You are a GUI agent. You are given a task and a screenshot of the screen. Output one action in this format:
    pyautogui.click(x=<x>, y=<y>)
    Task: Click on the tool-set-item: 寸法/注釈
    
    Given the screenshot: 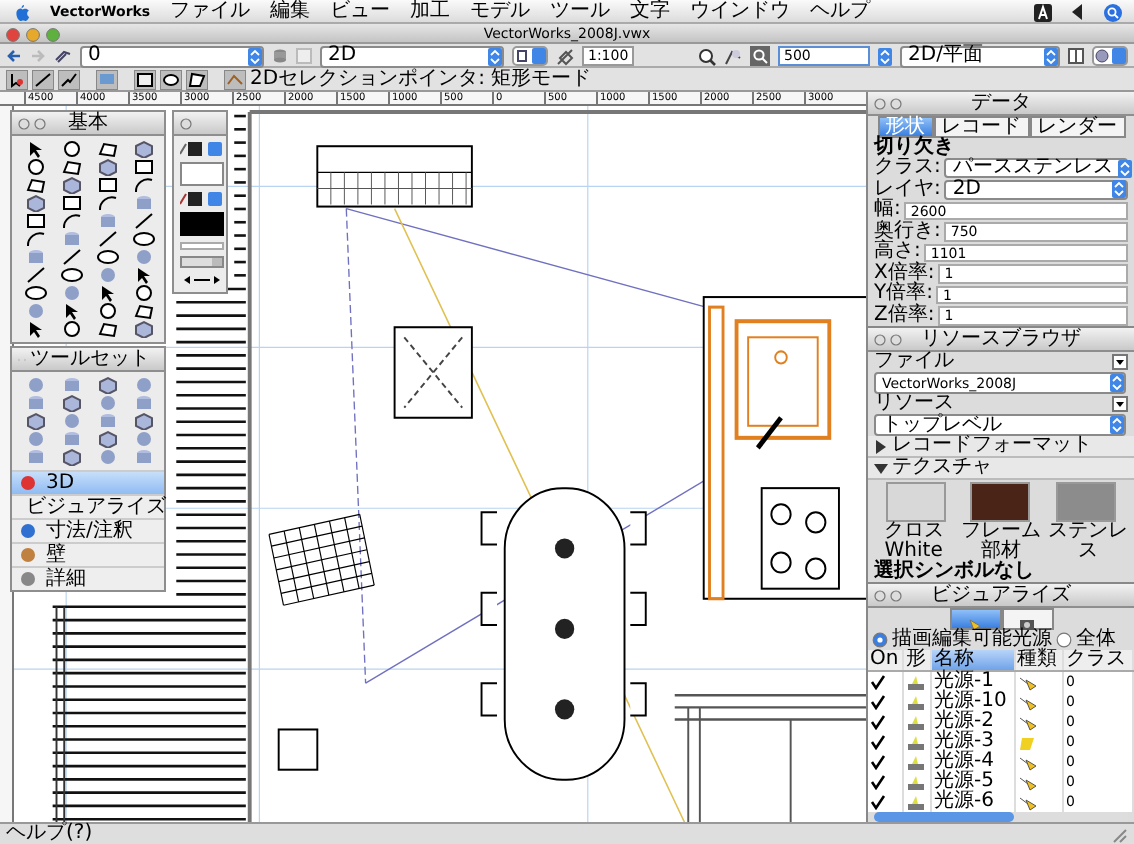 What is the action you would take?
    pyautogui.click(x=88, y=530)
    